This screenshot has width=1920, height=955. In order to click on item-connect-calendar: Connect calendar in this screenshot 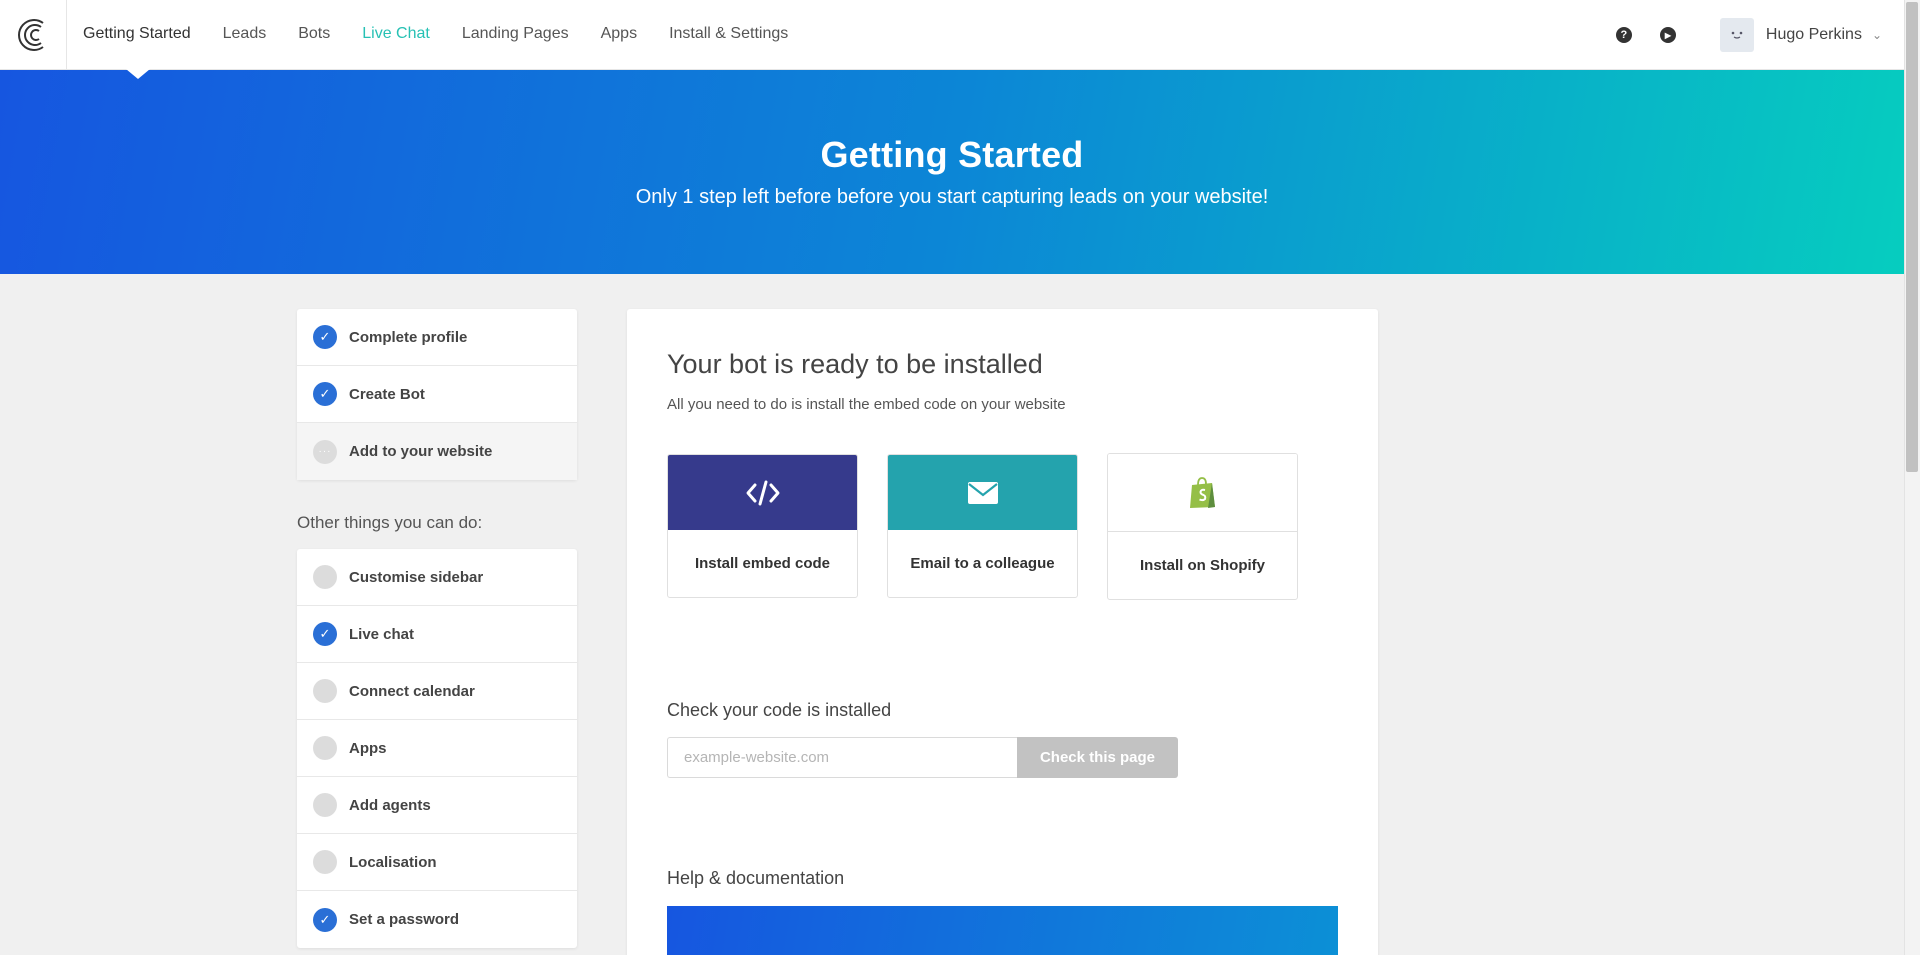, I will do `click(437, 691)`.